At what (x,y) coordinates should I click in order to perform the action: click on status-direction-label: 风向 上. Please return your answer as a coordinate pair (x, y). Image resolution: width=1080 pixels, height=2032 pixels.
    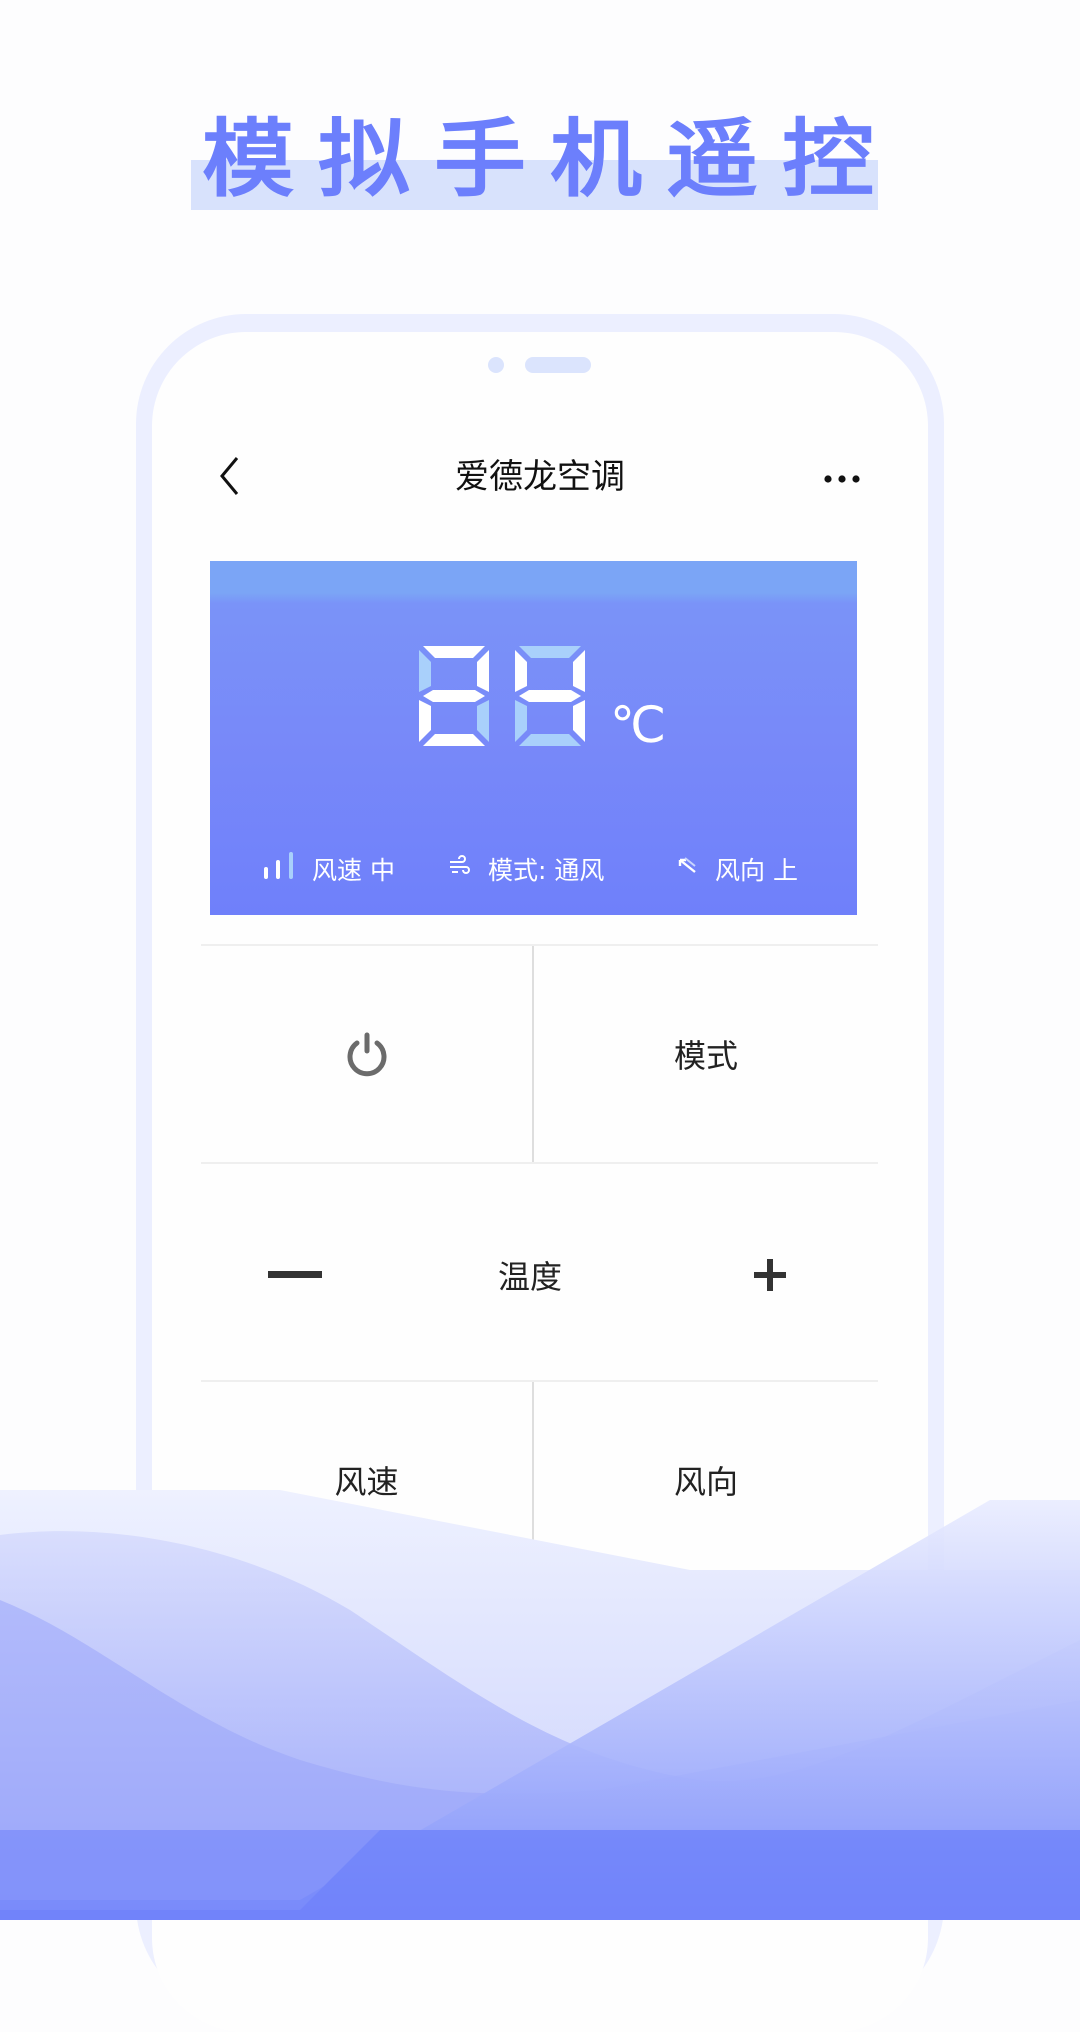
    Looking at the image, I should click on (756, 870).